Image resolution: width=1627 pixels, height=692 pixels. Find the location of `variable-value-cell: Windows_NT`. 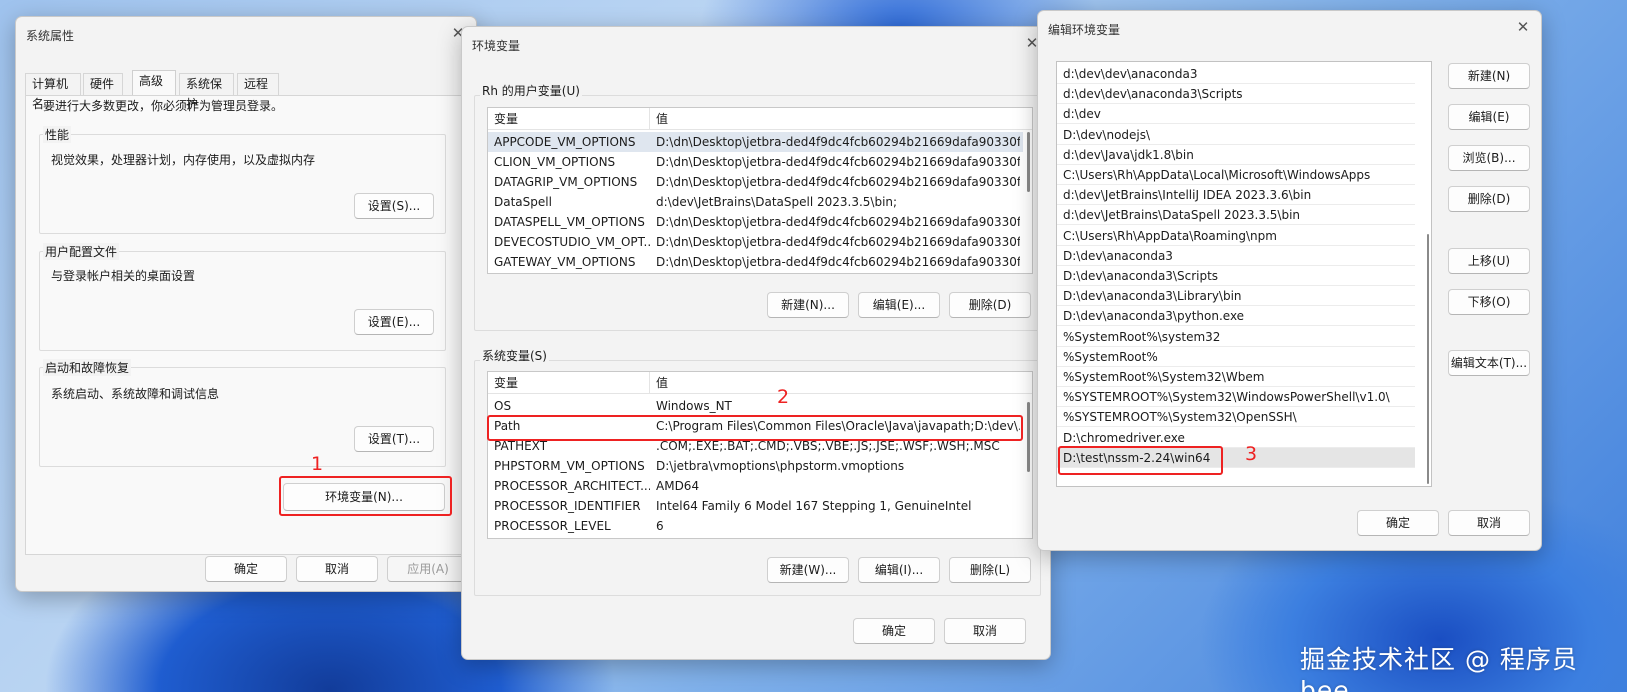

variable-value-cell: Windows_NT is located at coordinates (694, 406).